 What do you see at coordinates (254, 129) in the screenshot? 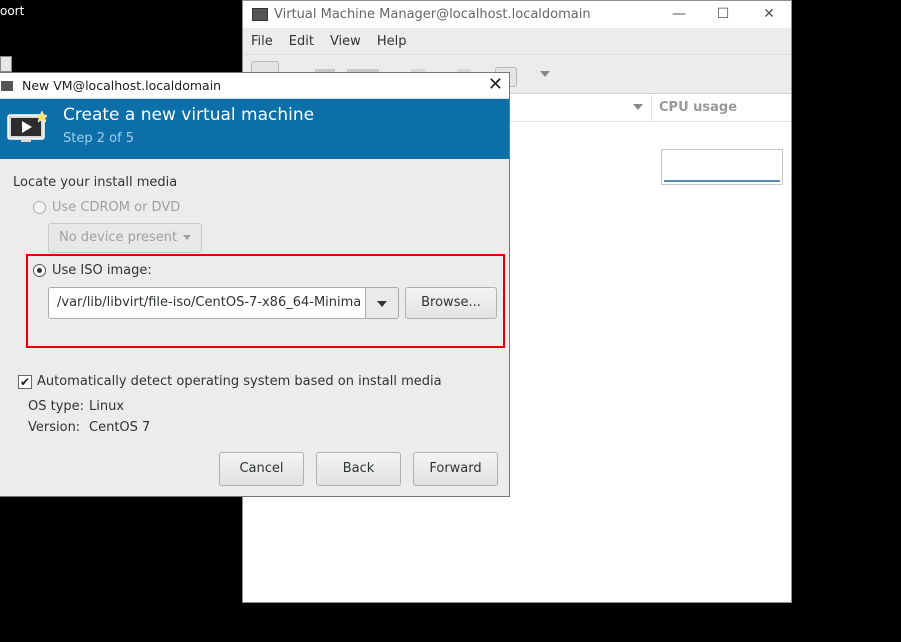
I see `wizard-banner: Create a new virtual machine Step 2 of 5` at bounding box center [254, 129].